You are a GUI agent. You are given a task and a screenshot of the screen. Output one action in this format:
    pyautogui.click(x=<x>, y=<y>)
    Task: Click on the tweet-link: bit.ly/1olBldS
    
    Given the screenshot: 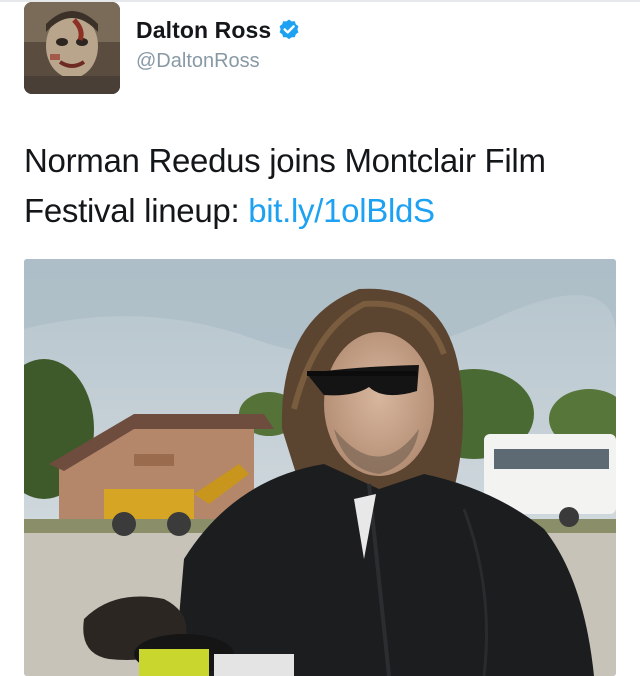 What is the action you would take?
    pyautogui.click(x=341, y=210)
    